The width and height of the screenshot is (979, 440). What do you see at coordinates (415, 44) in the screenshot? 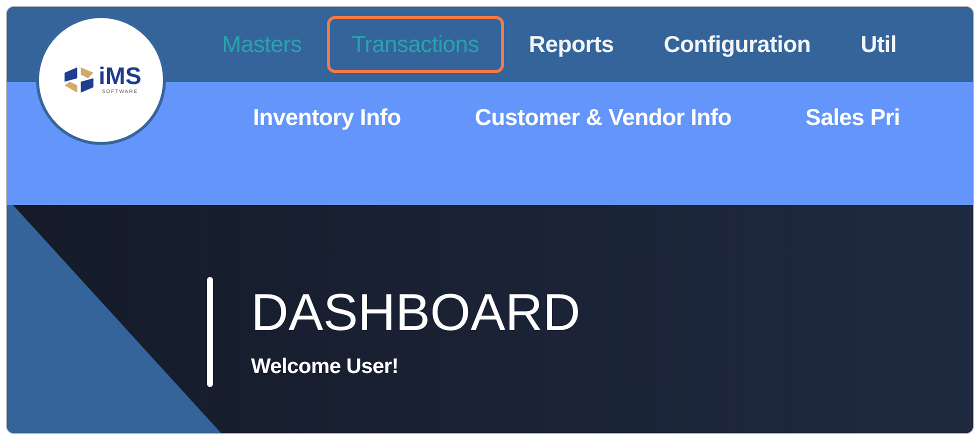
I see `nav-tab: Transactions` at bounding box center [415, 44].